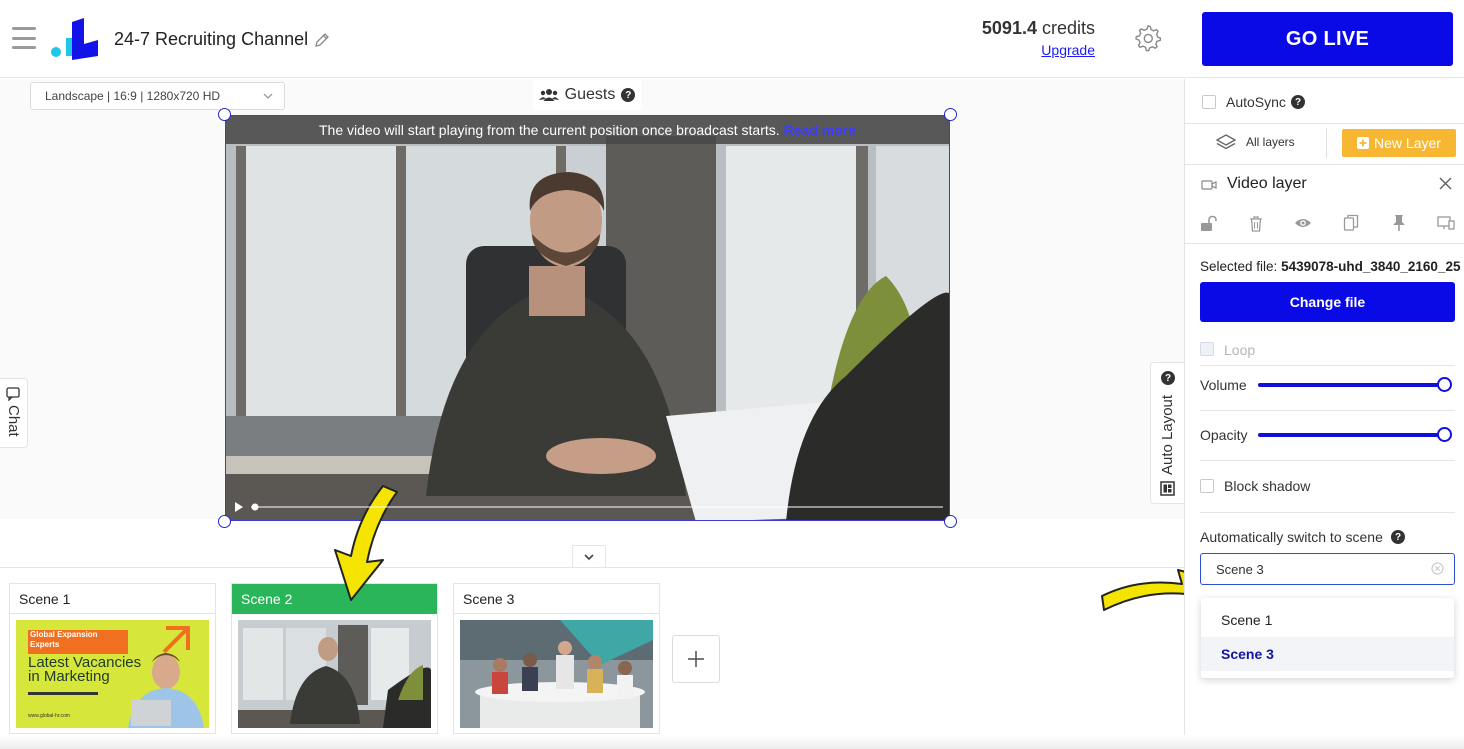 The image size is (1464, 749). Describe the element at coordinates (1327, 620) in the screenshot. I see `dropdown-option-scene-1: Scene 1` at that location.